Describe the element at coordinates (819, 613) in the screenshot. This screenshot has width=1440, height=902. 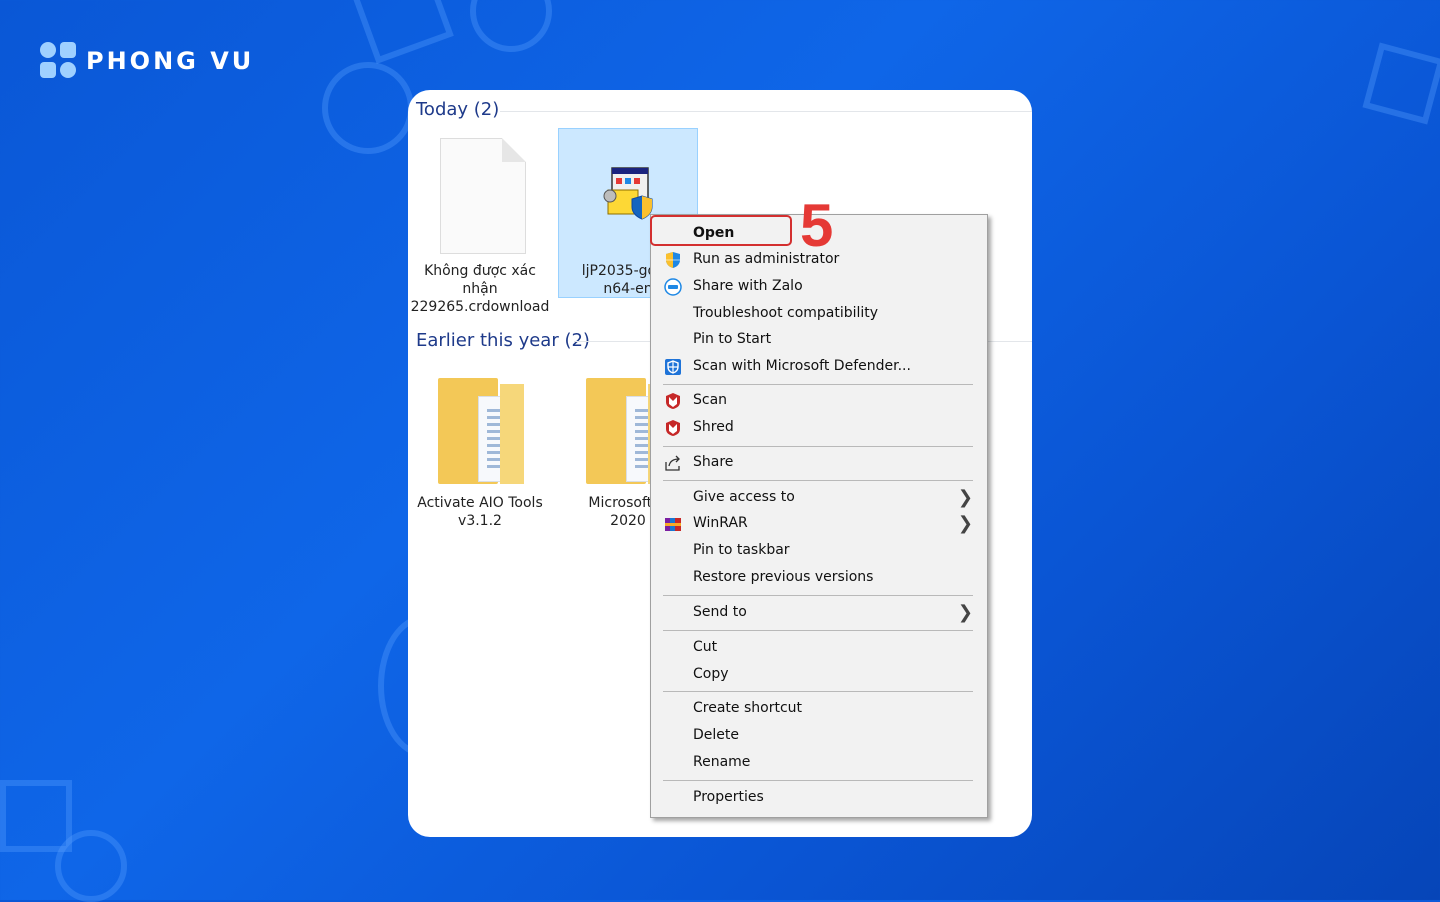
I see `menu-item-send-to: Send to ❯` at that location.